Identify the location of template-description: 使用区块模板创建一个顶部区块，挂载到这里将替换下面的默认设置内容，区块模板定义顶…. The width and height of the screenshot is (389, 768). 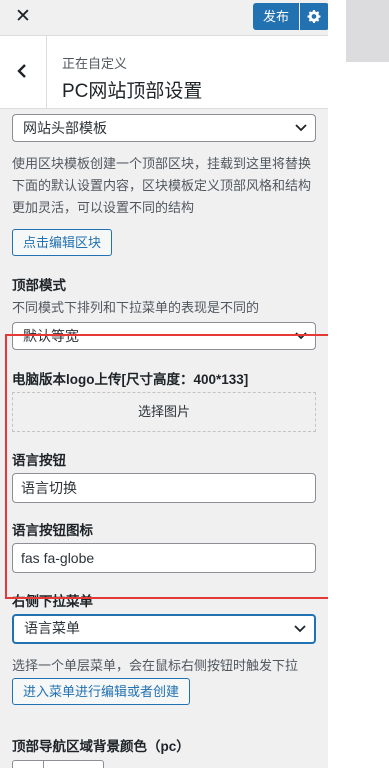
(162, 185).